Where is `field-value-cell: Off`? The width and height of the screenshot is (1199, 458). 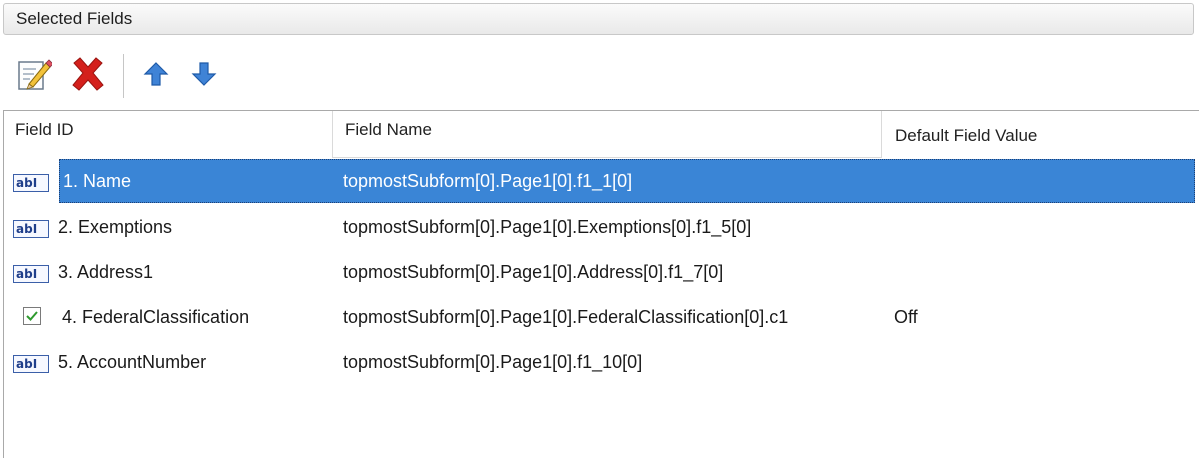 field-value-cell: Off is located at coordinates (906, 317).